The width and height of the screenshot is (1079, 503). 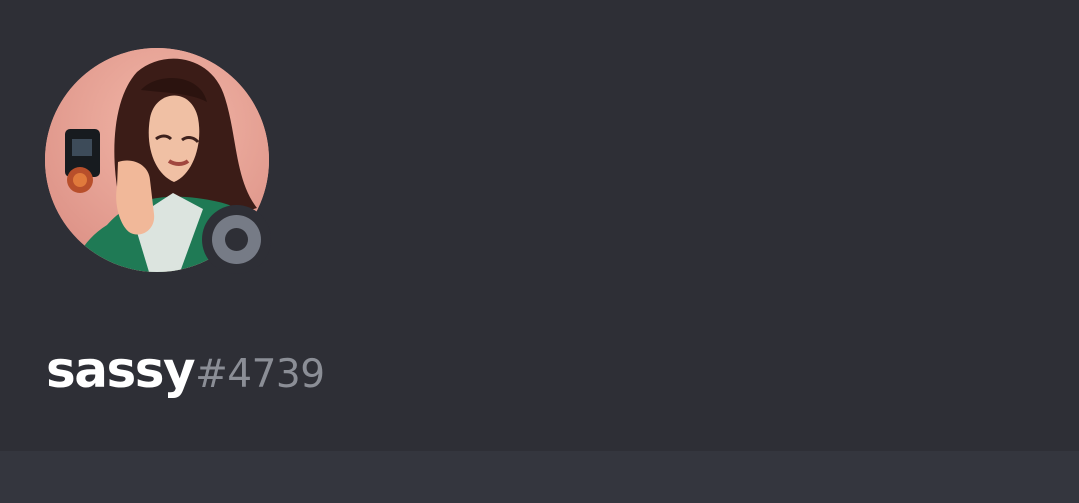 I want to click on offline-status-icon, so click(x=236, y=239).